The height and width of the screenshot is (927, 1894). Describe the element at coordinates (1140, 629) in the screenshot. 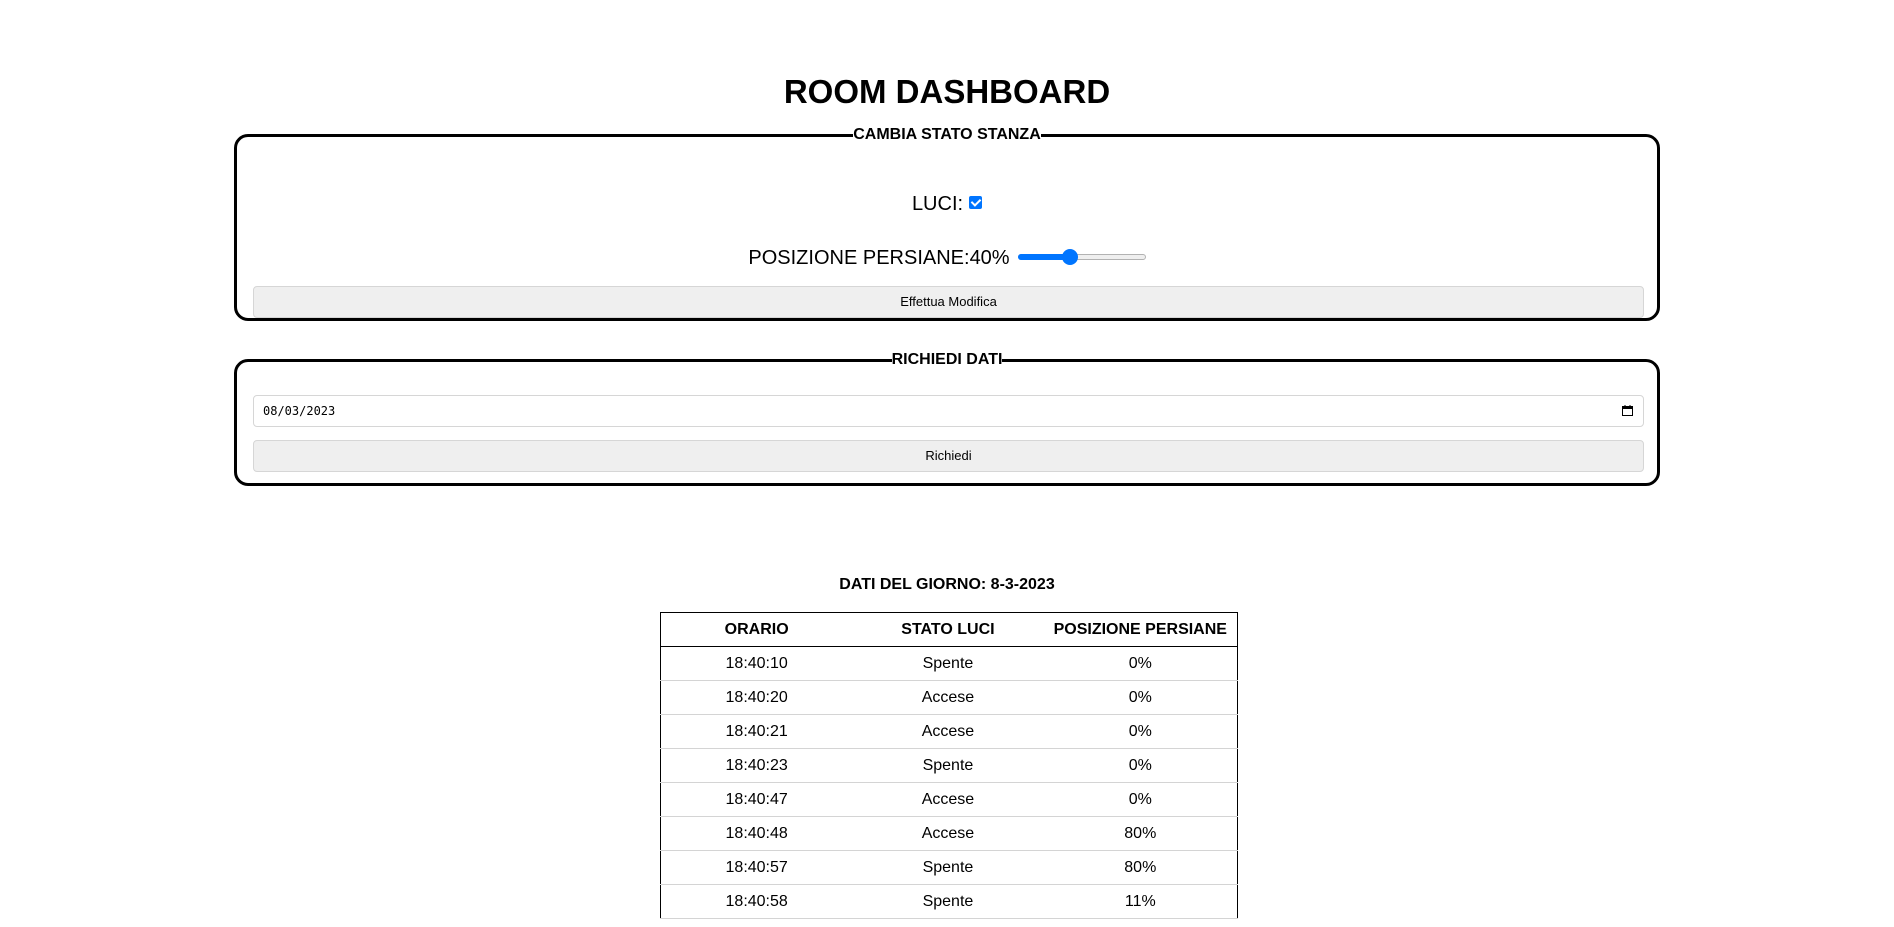

I see `column-header-posizione-persiane: POSIZIONE PERSIANE` at that location.